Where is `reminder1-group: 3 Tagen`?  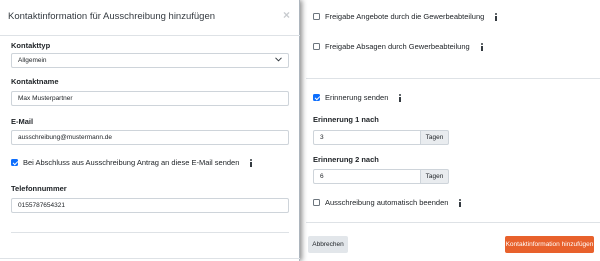
reminder1-group: 3 Tagen is located at coordinates (381, 137).